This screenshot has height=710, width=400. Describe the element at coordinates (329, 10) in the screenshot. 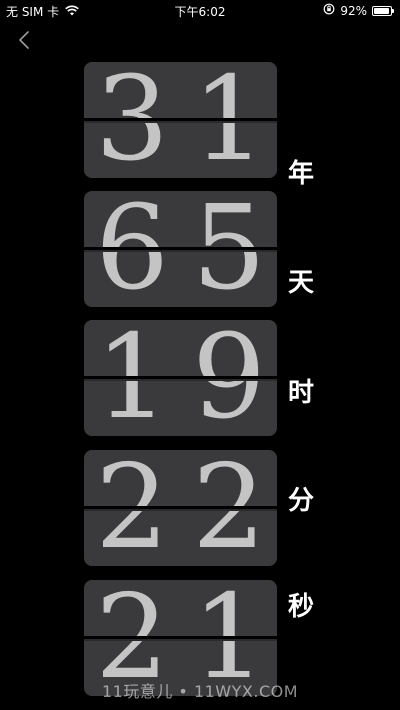

I see `orientation-lock-icon` at that location.